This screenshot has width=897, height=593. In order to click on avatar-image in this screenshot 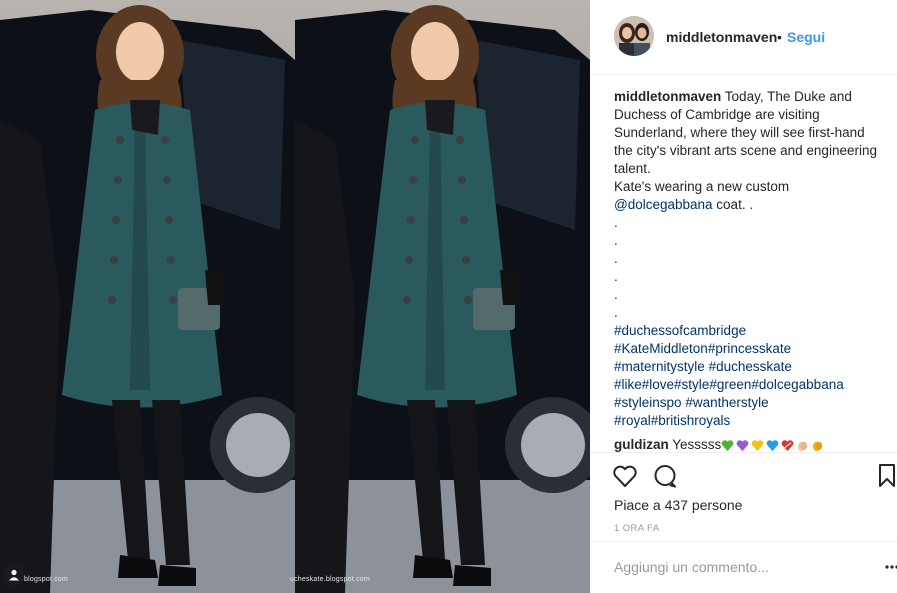, I will do `click(634, 36)`.